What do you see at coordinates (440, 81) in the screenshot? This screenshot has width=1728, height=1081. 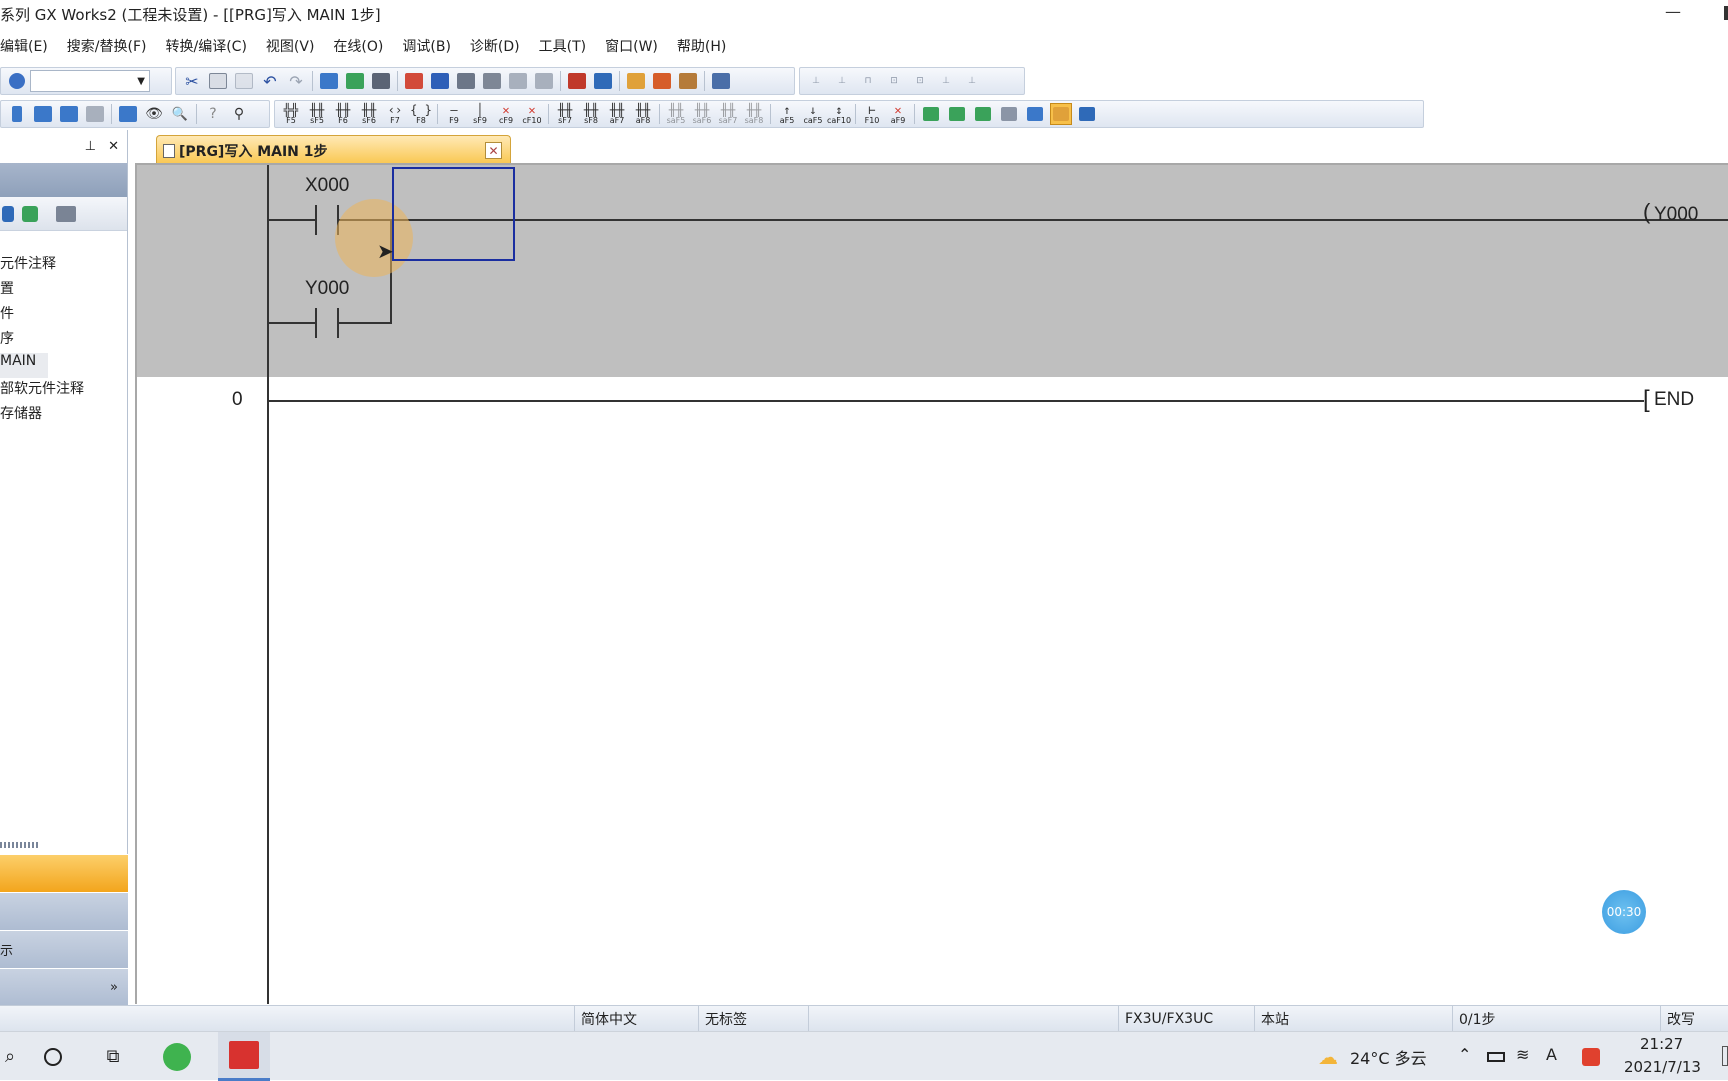 I see `read-from-plc-icon` at bounding box center [440, 81].